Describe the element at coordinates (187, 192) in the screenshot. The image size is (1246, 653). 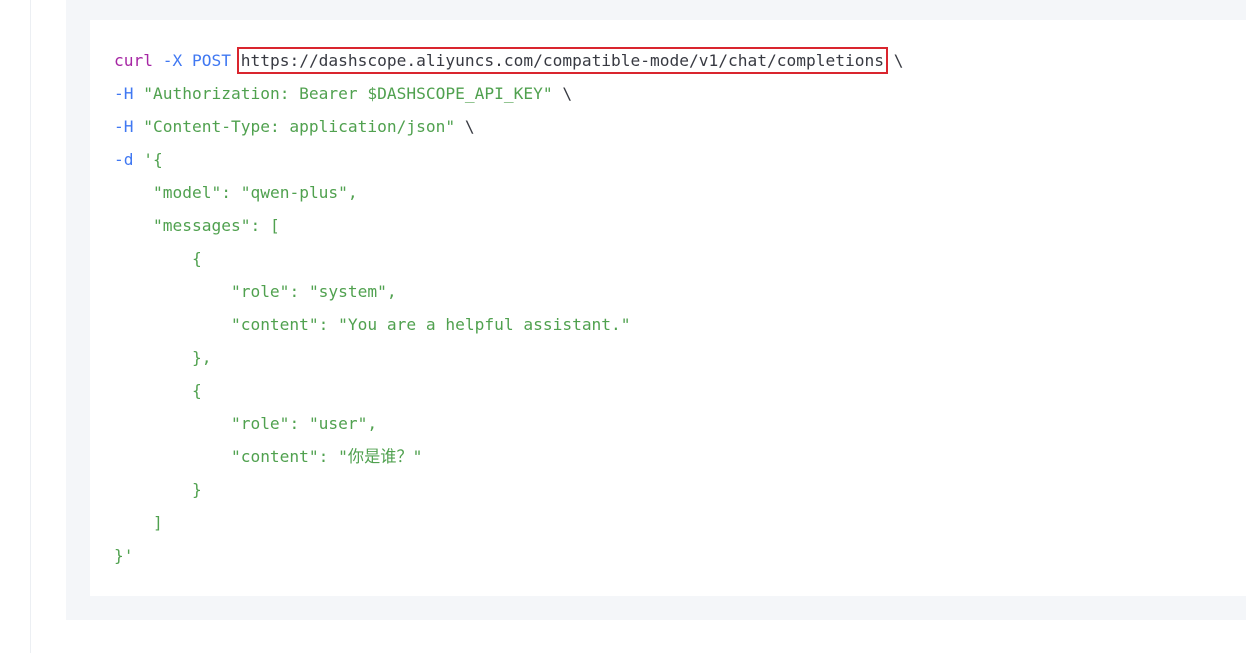
I see `json-key-model: "model"` at that location.